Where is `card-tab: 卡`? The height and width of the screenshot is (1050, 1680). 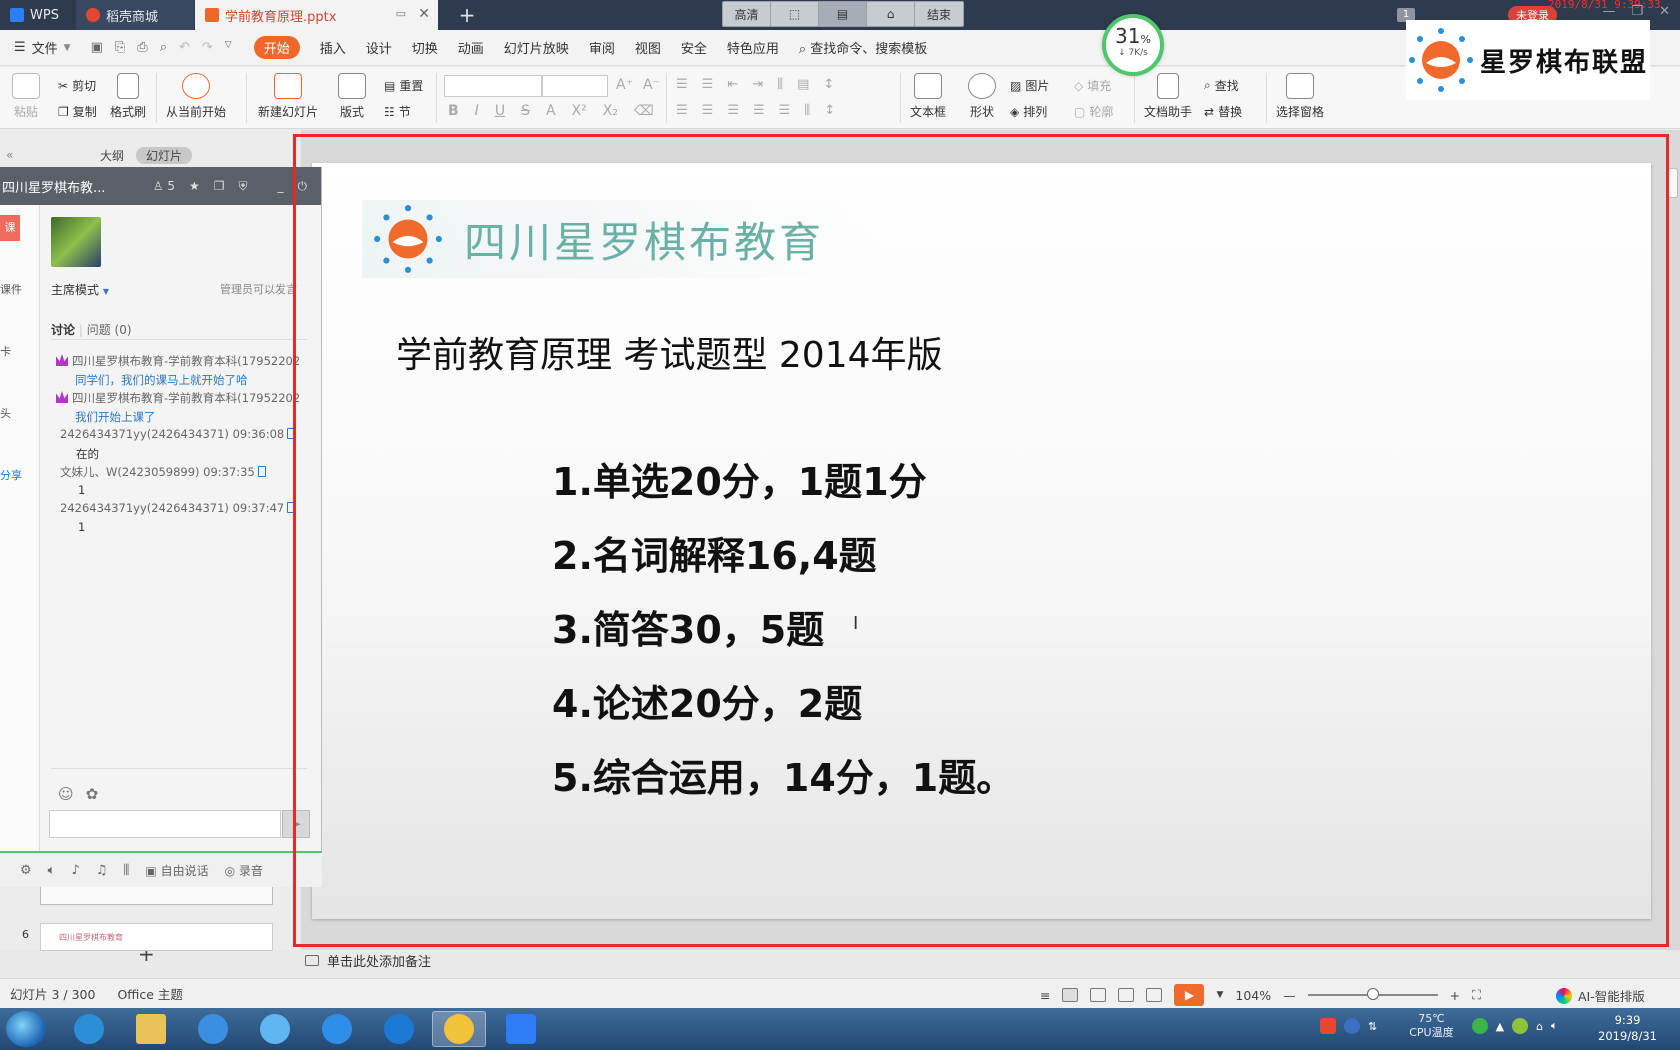
card-tab: 卡 is located at coordinates (5, 351).